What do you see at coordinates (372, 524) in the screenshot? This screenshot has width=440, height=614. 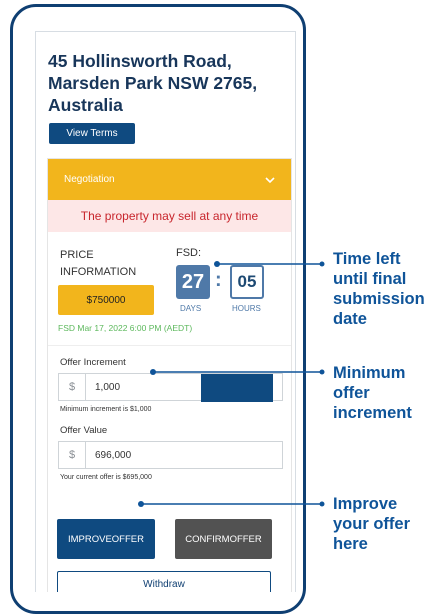 I see `callout-improve-offer: Improve your offer here` at bounding box center [372, 524].